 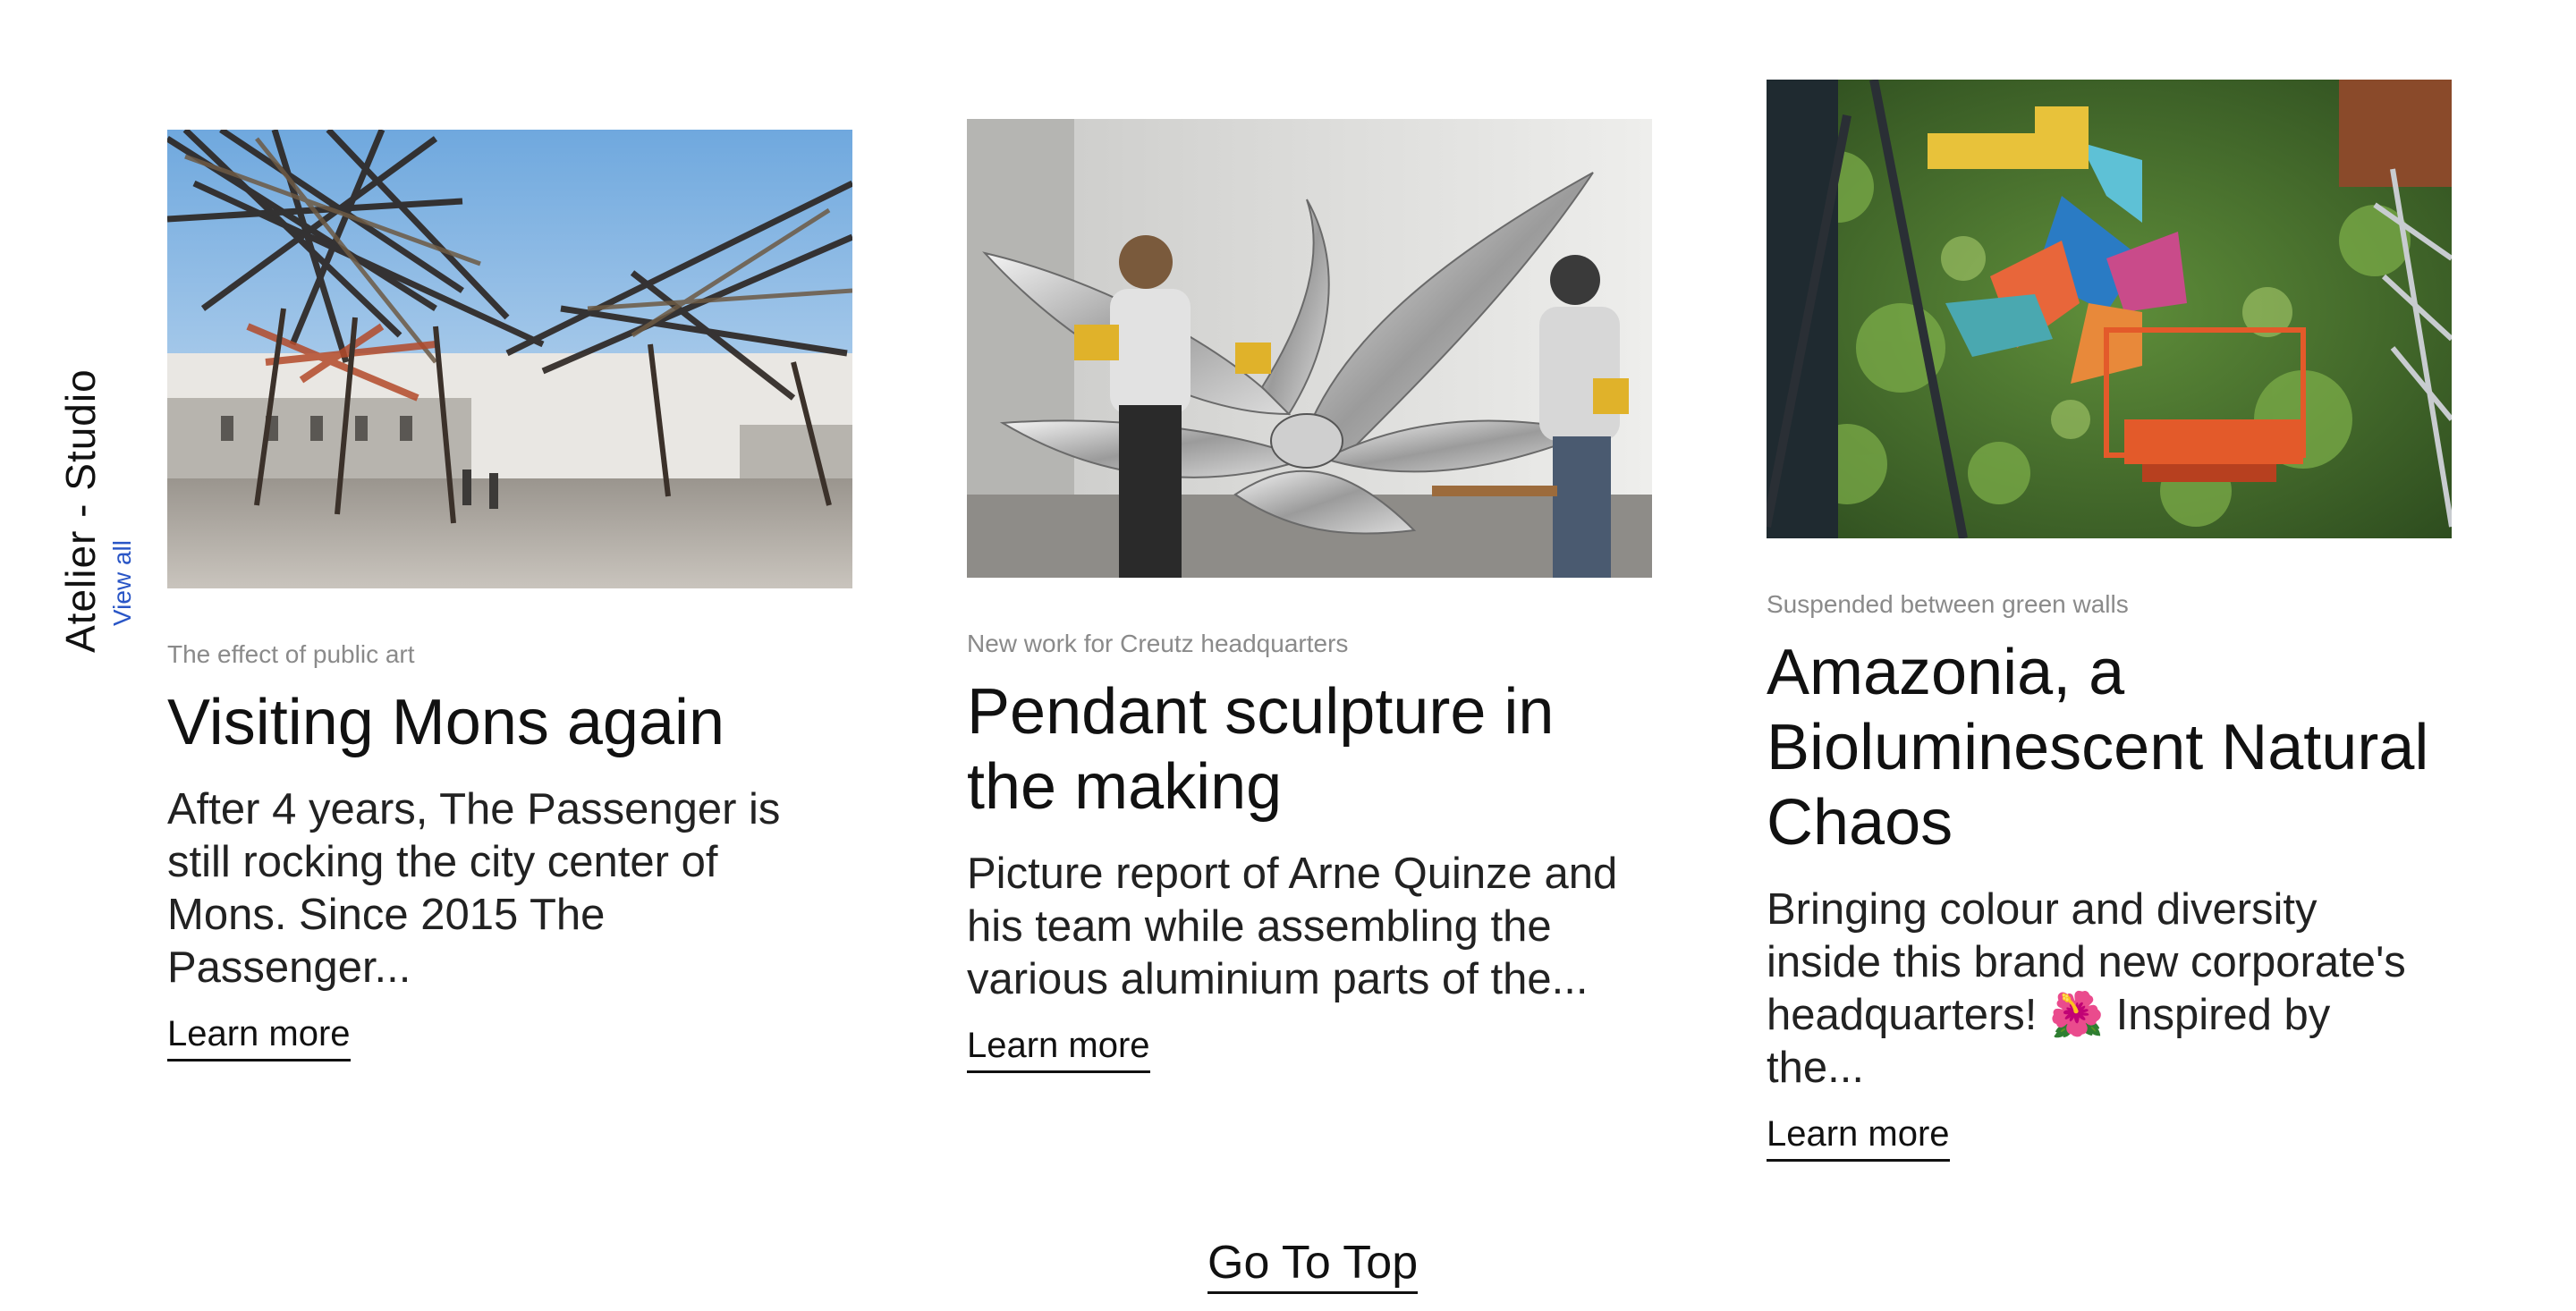 What do you see at coordinates (1313, 1265) in the screenshot?
I see `go-to-top-link: Go To Top` at bounding box center [1313, 1265].